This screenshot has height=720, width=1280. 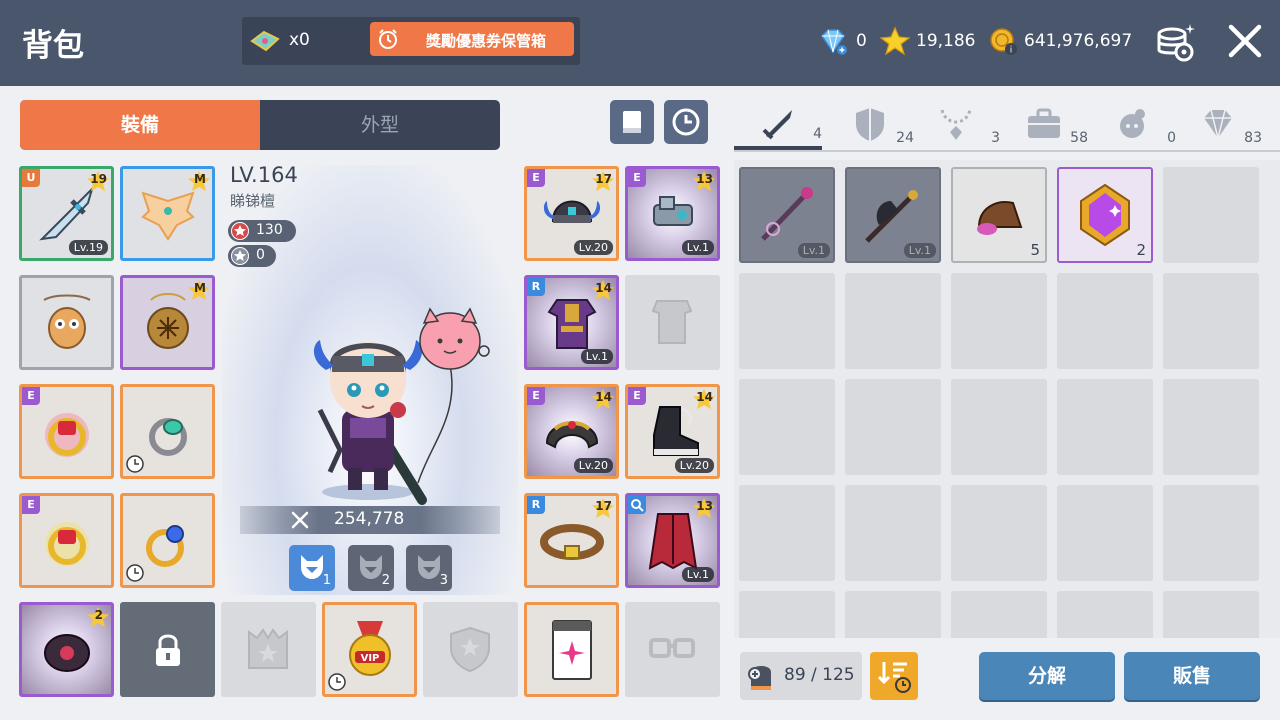 I want to click on inventory-capacity: 89 / 125, so click(x=801, y=676).